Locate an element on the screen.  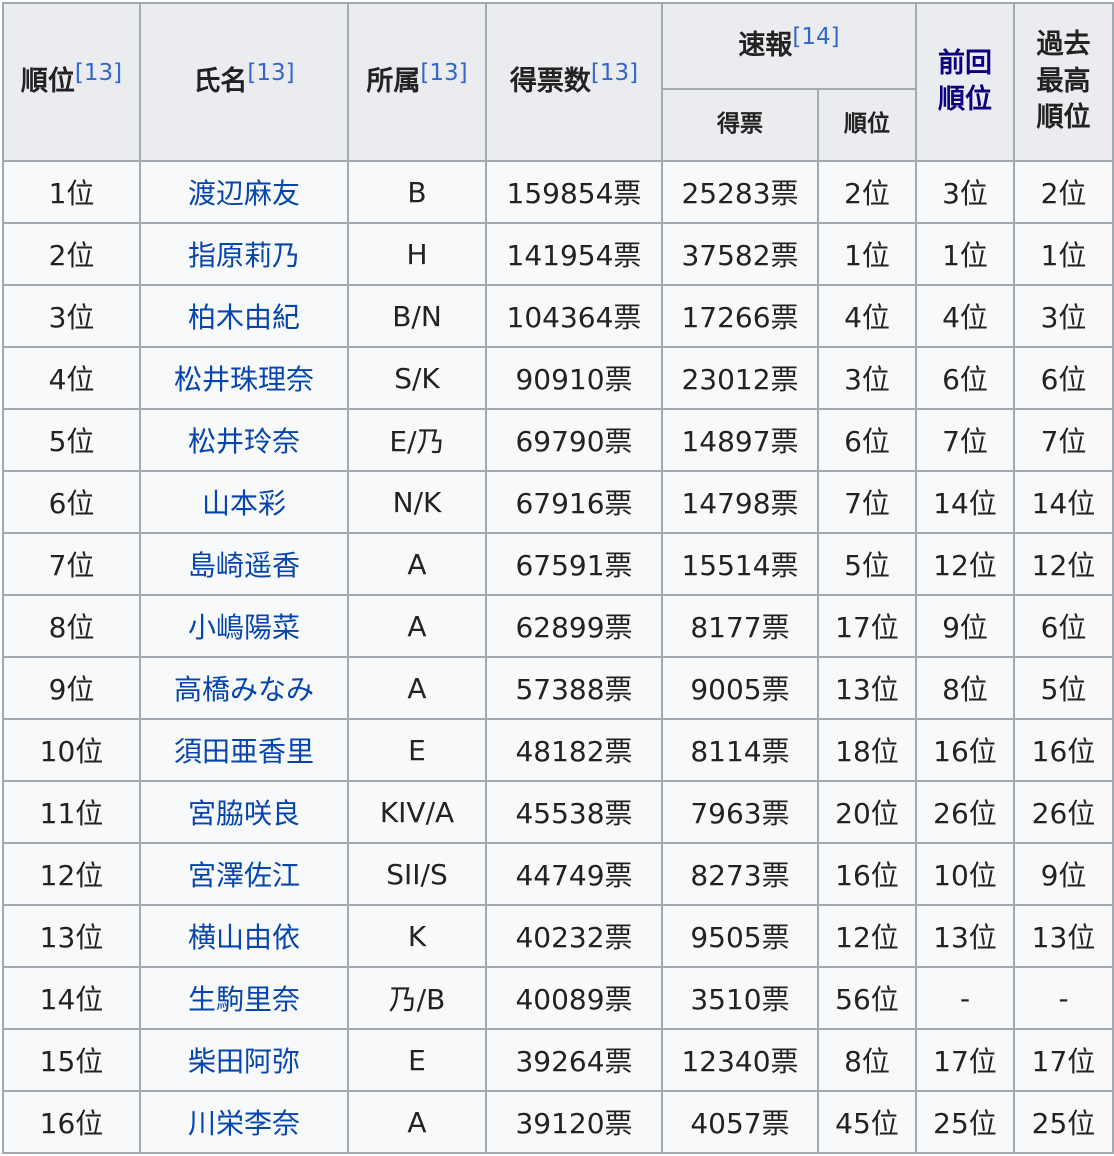
cell-prelim-rank: 3位 is located at coordinates (867, 378).